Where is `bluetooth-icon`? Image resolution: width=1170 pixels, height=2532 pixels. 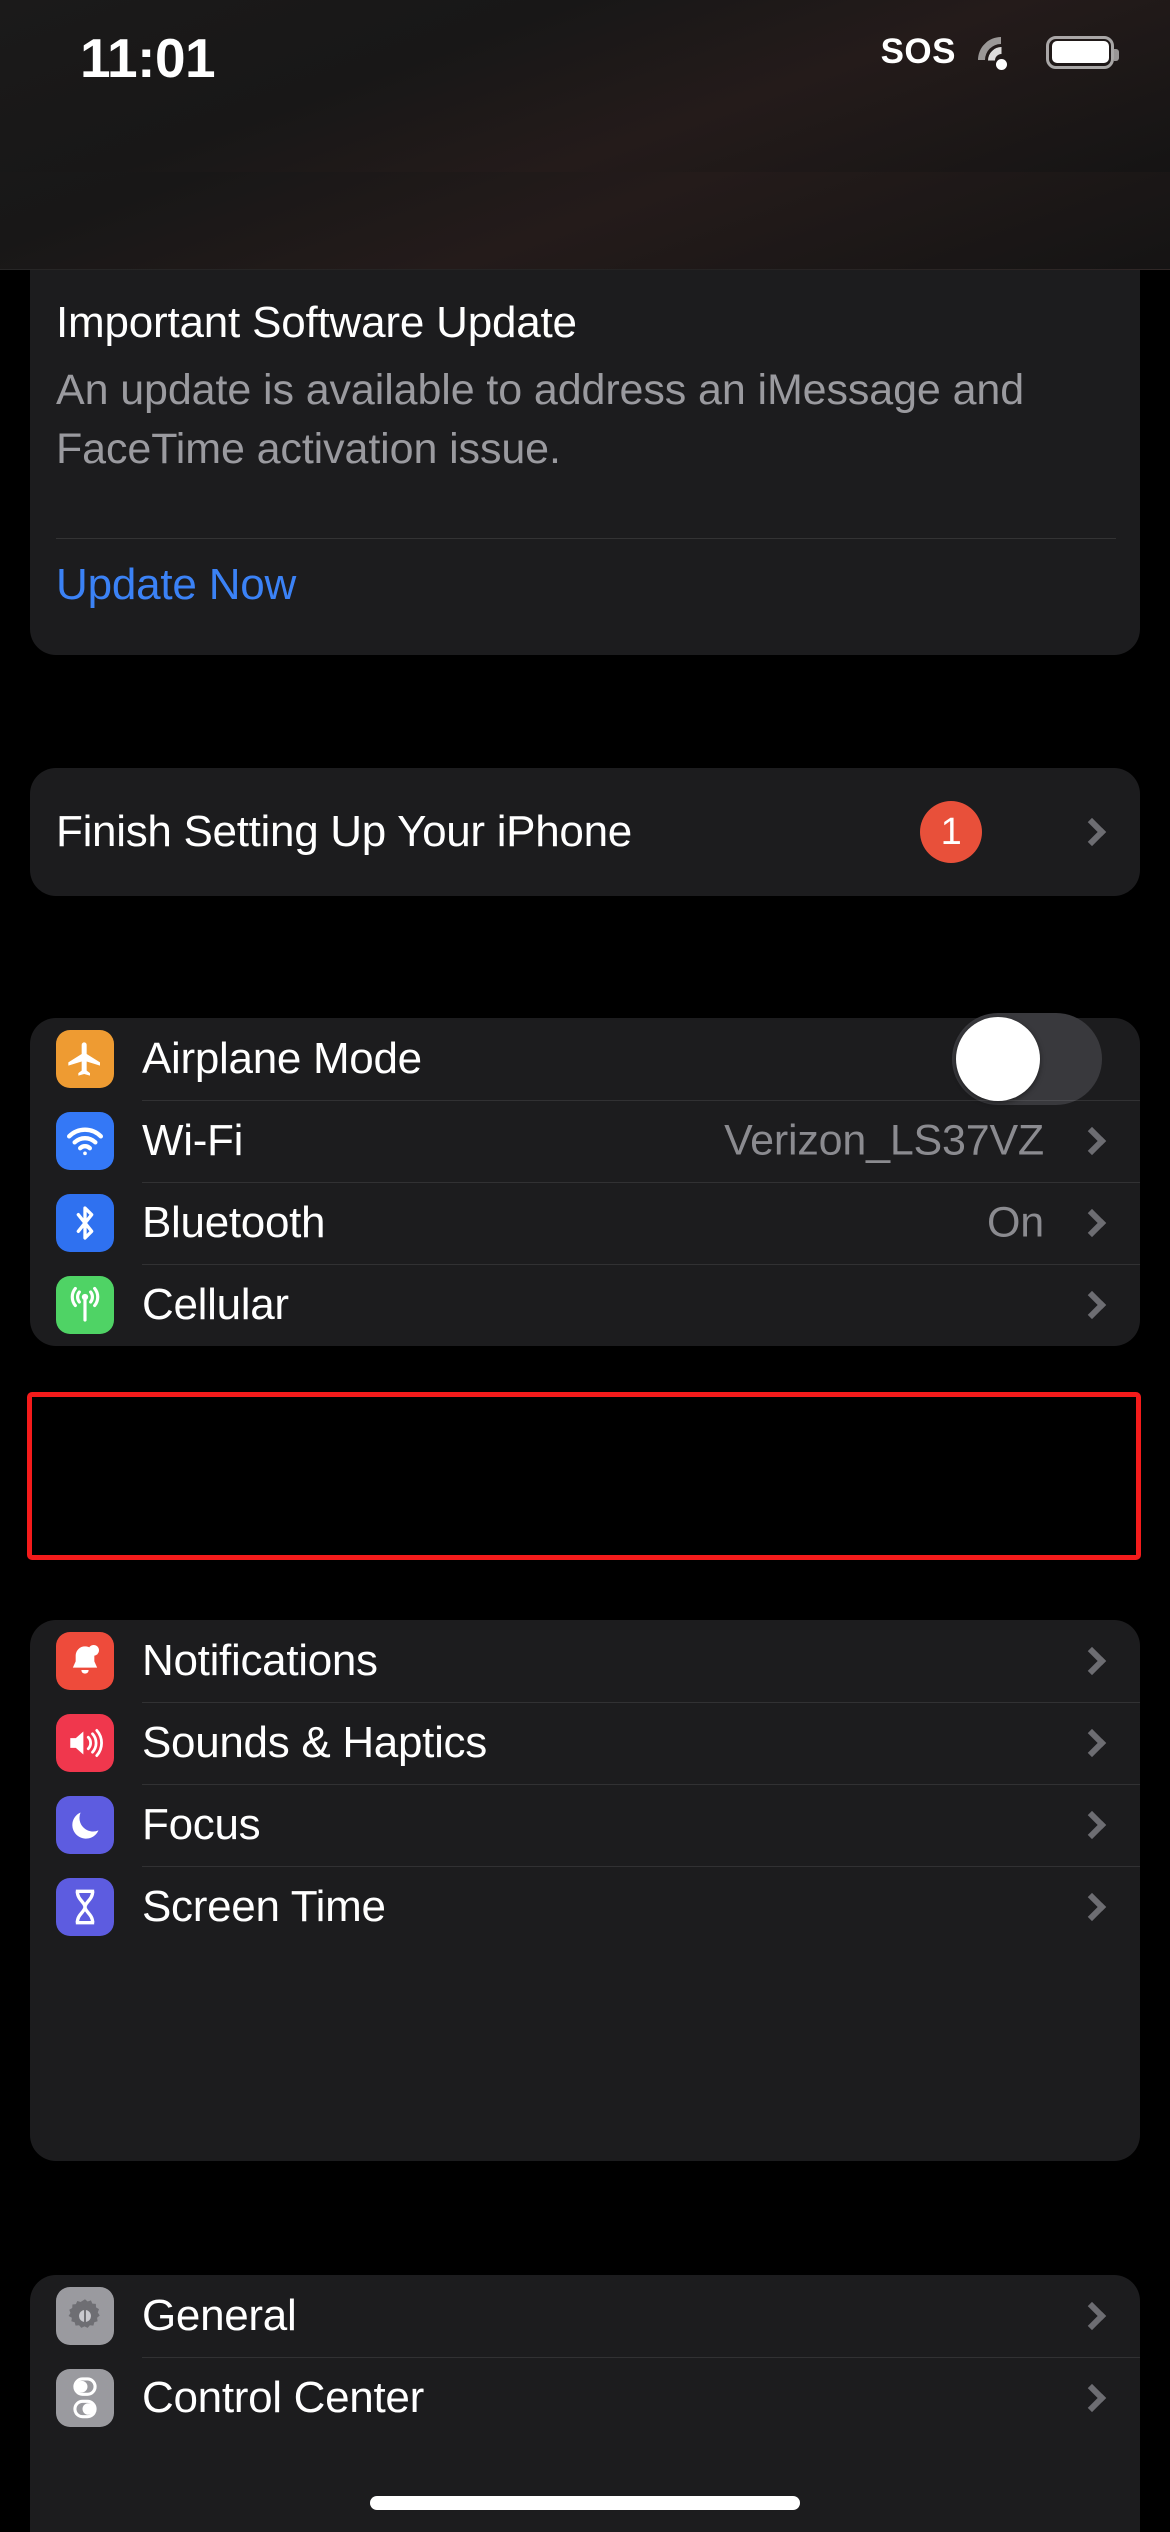
bluetooth-icon is located at coordinates (85, 1223).